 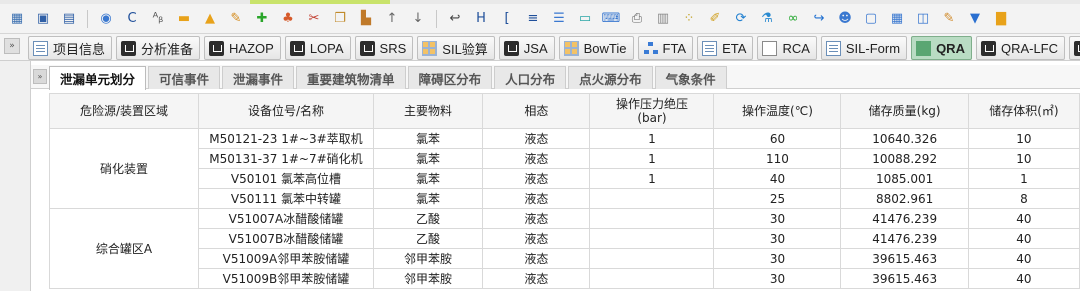 What do you see at coordinates (725, 48) in the screenshot?
I see `module-tab-eta: ETA` at bounding box center [725, 48].